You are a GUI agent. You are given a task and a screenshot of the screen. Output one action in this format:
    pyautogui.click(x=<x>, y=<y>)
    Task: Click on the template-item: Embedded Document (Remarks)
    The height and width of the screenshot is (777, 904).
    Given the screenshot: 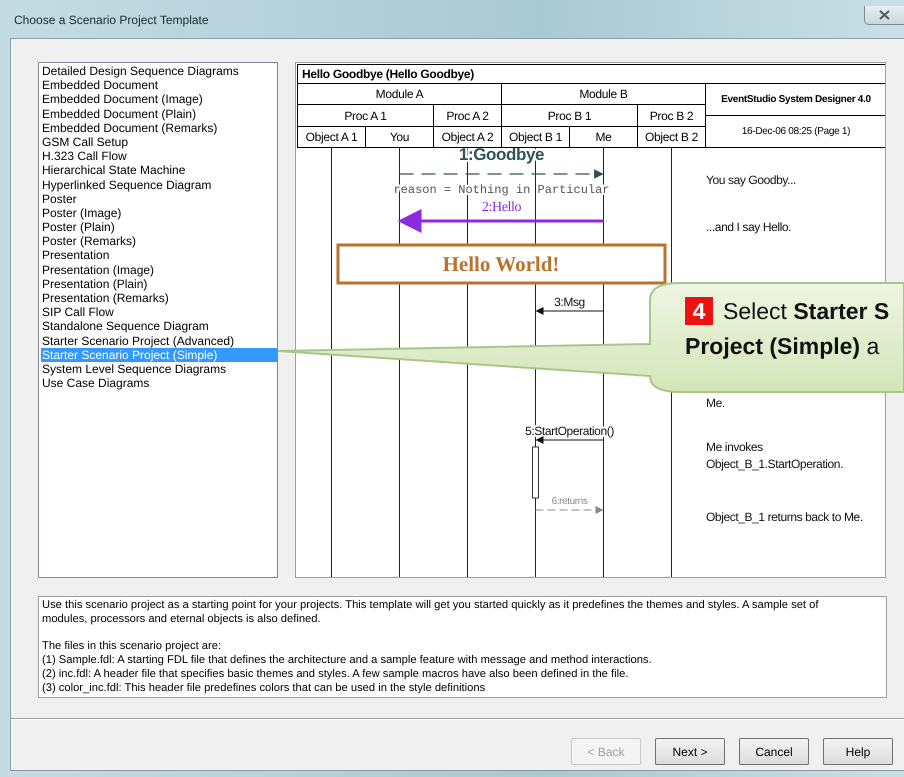 What is the action you would take?
    pyautogui.click(x=159, y=127)
    